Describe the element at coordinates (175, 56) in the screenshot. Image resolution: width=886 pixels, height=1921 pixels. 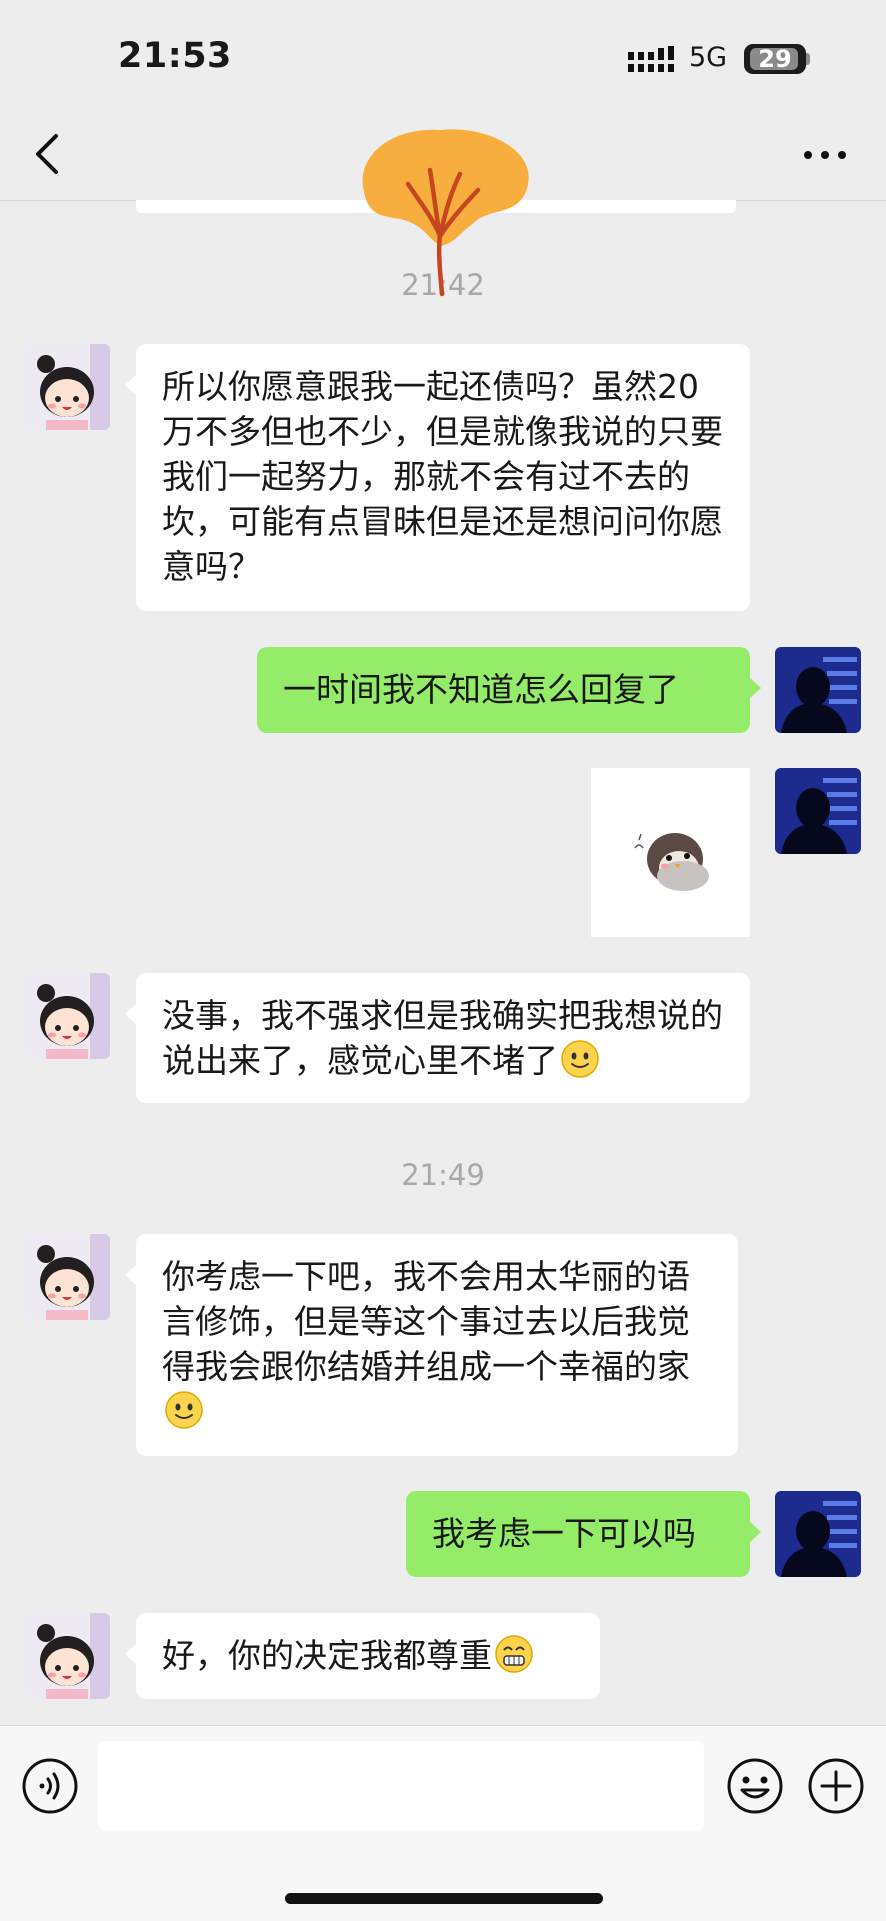
I see `status-time: 21:53` at that location.